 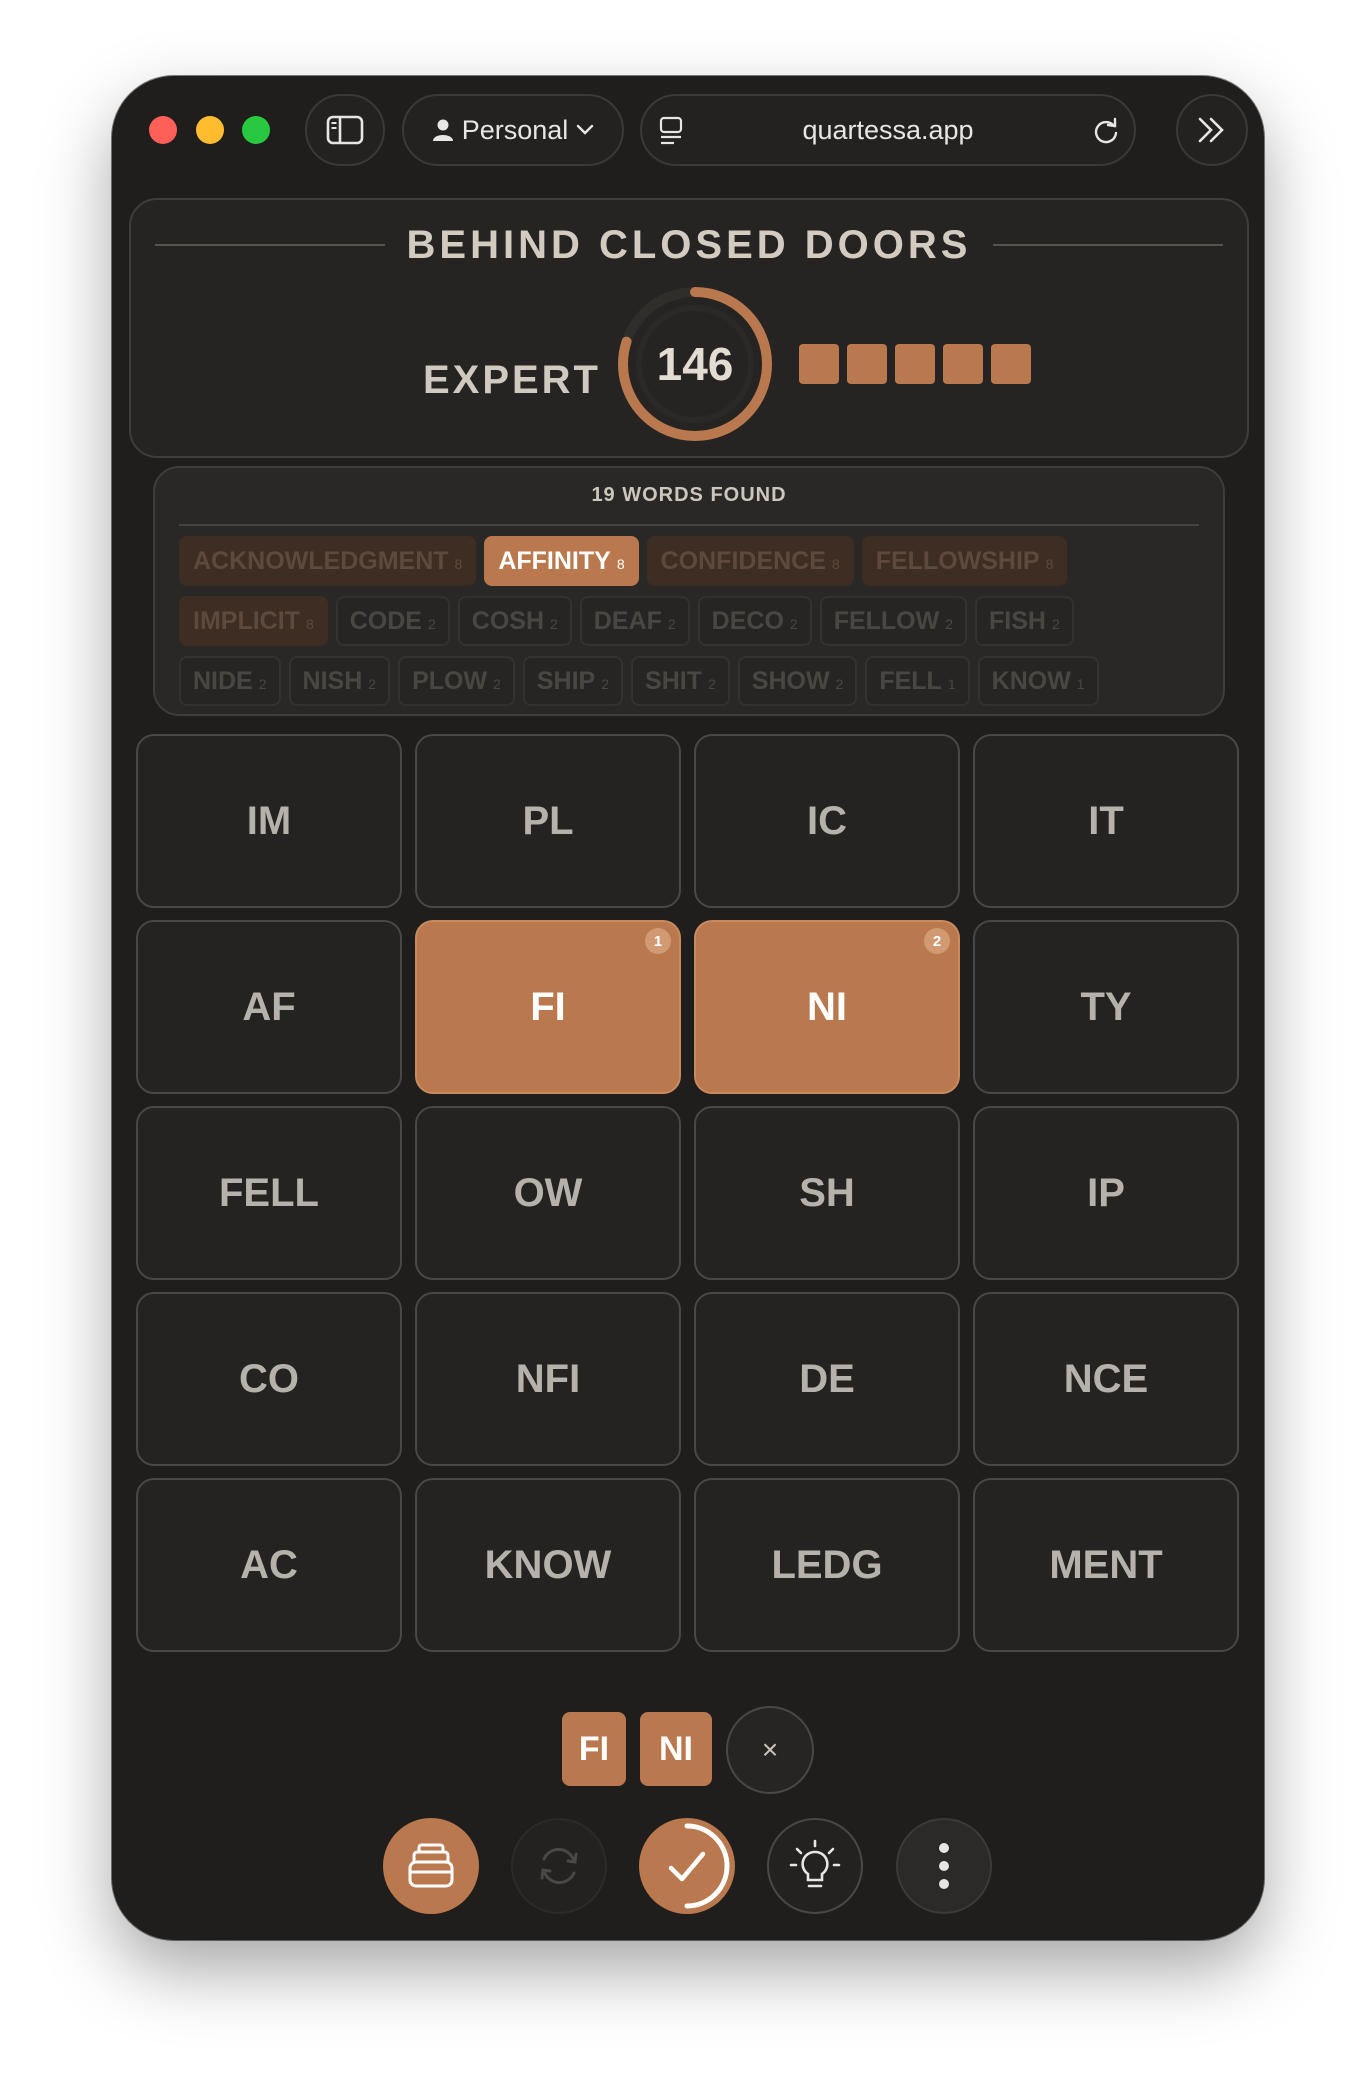 I want to click on tile-ac: AC, so click(x=269, y=1565).